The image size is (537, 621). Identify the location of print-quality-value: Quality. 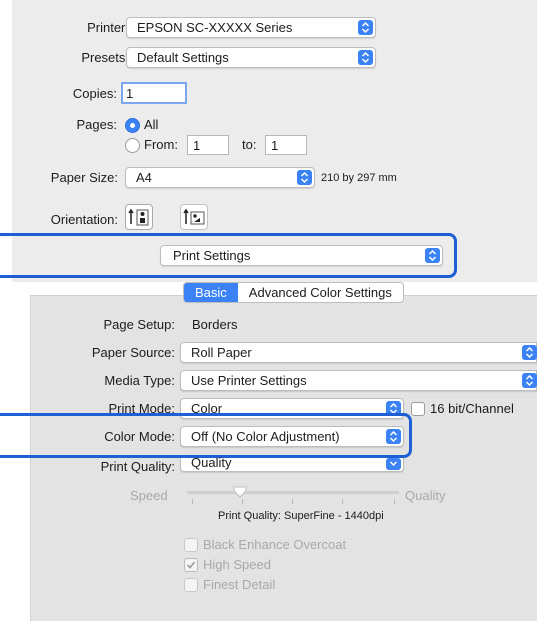
(211, 462).